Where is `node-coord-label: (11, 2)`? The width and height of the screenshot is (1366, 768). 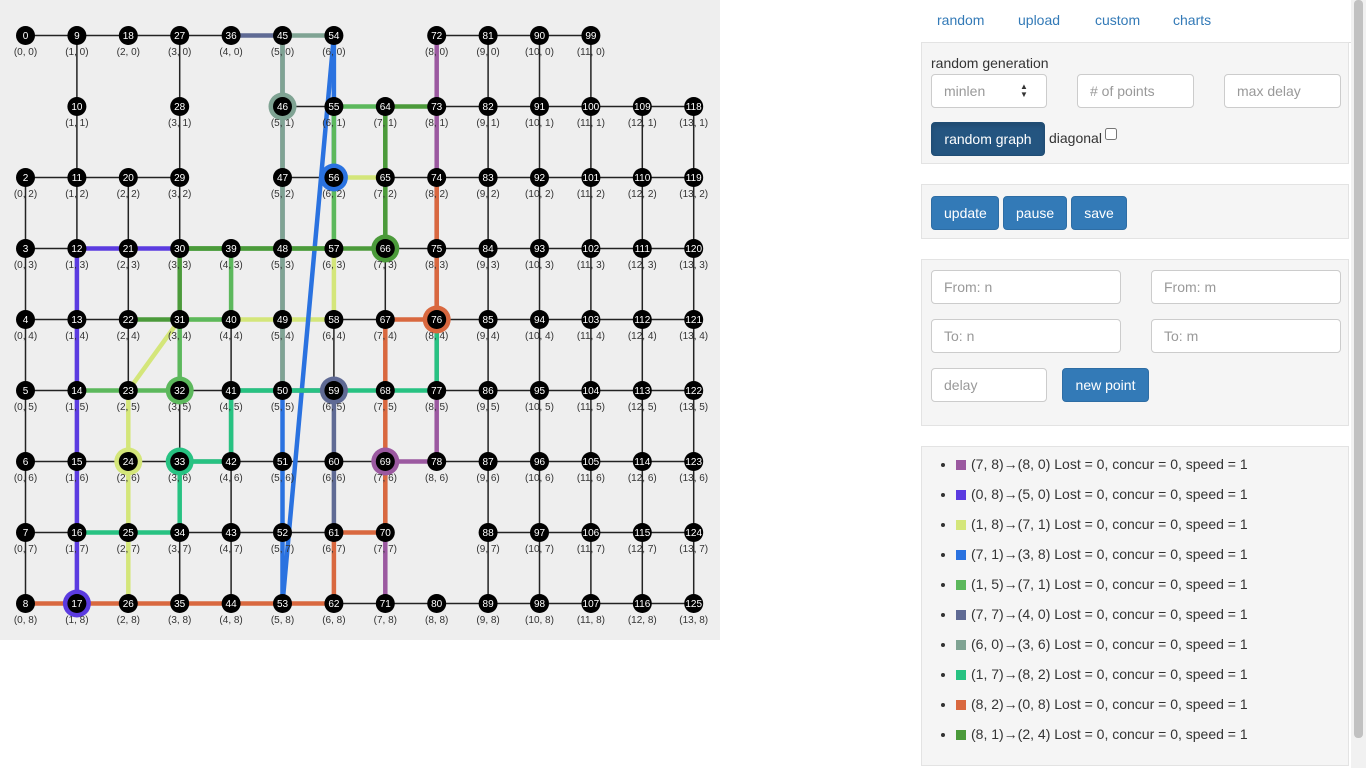 node-coord-label: (11, 2) is located at coordinates (591, 194).